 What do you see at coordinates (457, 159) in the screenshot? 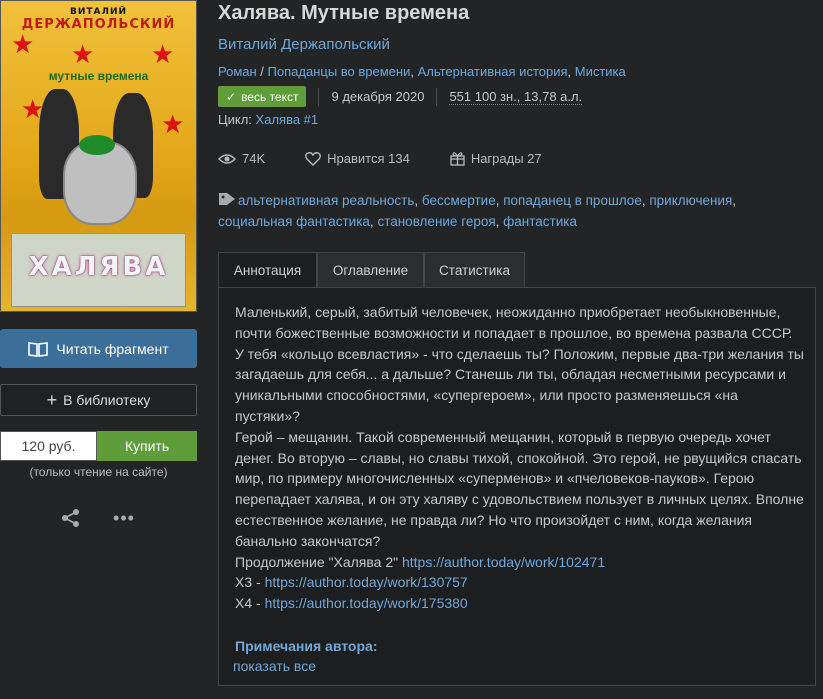
I see `gift-icon` at bounding box center [457, 159].